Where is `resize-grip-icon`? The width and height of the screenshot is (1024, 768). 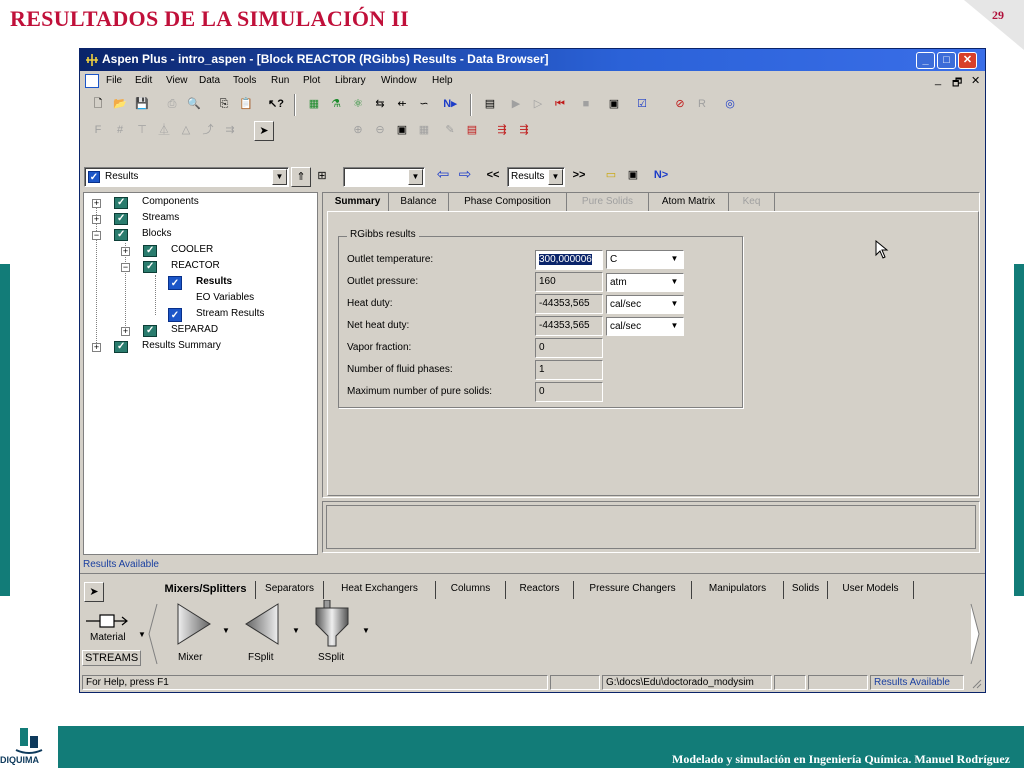
resize-grip-icon is located at coordinates (976, 683).